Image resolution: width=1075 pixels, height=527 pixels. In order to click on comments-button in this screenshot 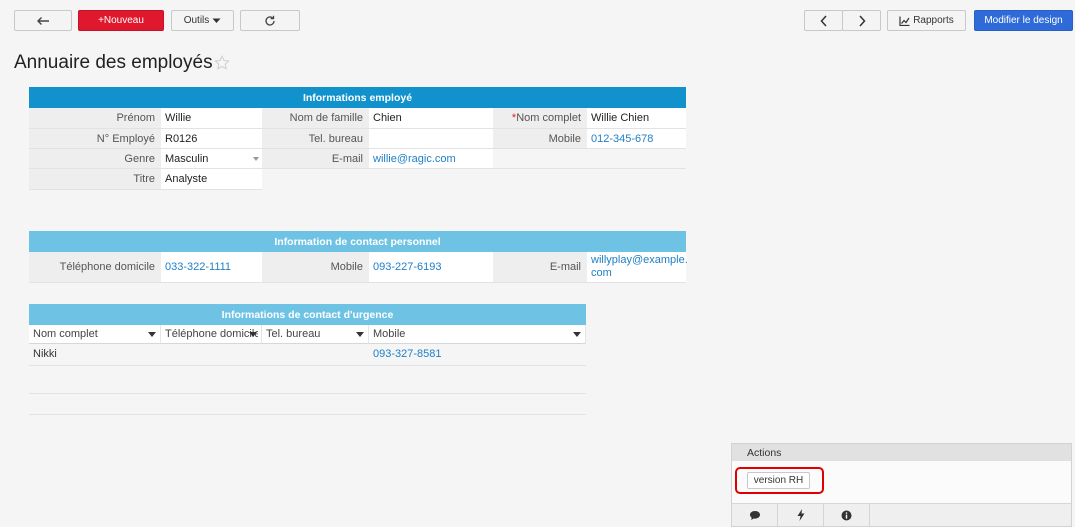, I will do `click(755, 515)`.